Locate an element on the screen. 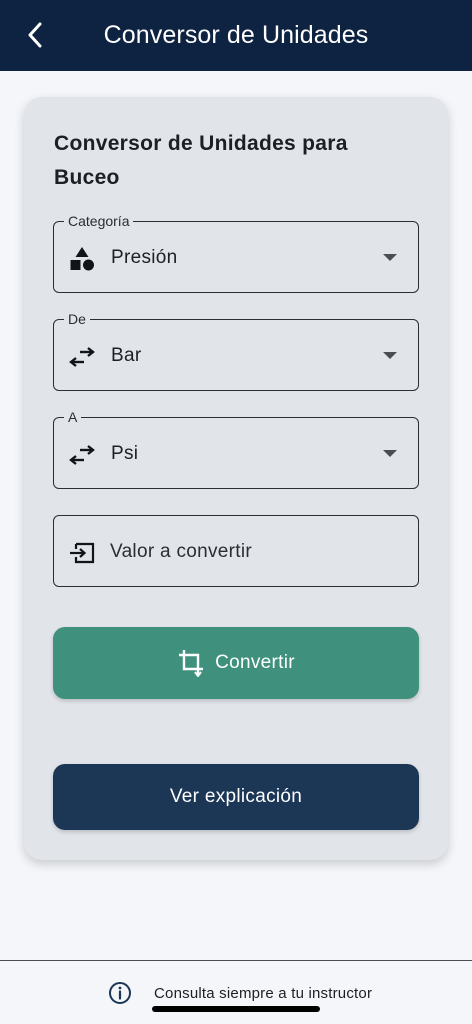 This screenshot has height=1024, width=472. category-value: Presión is located at coordinates (144, 257).